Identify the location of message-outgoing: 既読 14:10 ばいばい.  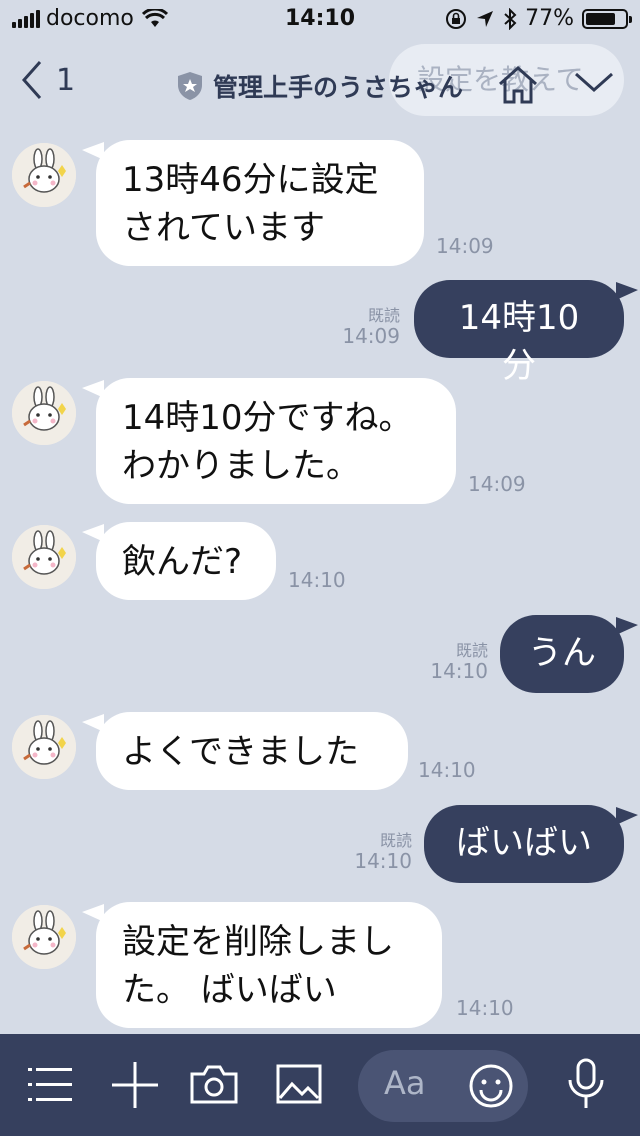
(320, 845).